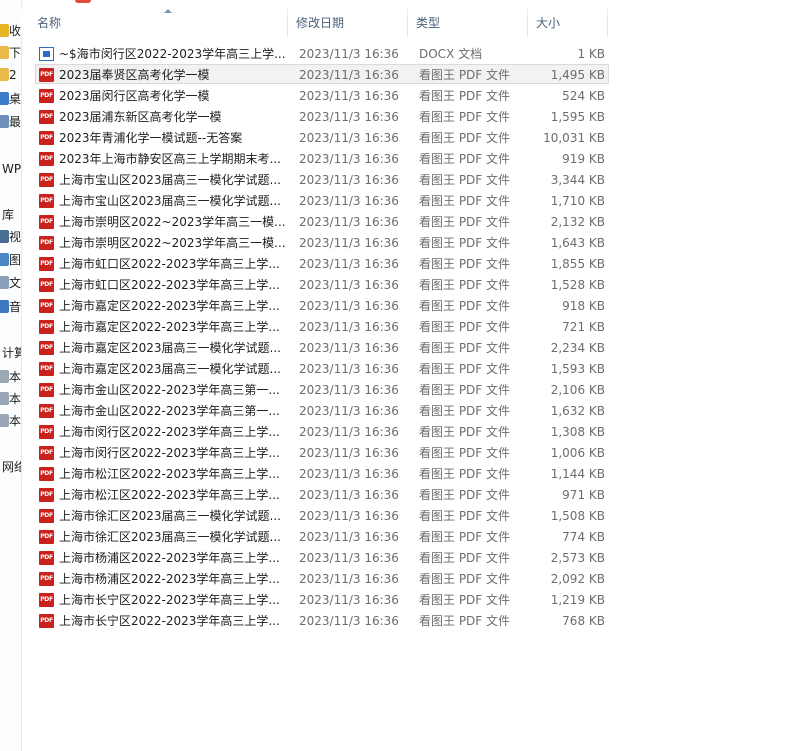 This screenshot has width=791, height=751. Describe the element at coordinates (11, 168) in the screenshot. I see `nav-item: WPS` at that location.